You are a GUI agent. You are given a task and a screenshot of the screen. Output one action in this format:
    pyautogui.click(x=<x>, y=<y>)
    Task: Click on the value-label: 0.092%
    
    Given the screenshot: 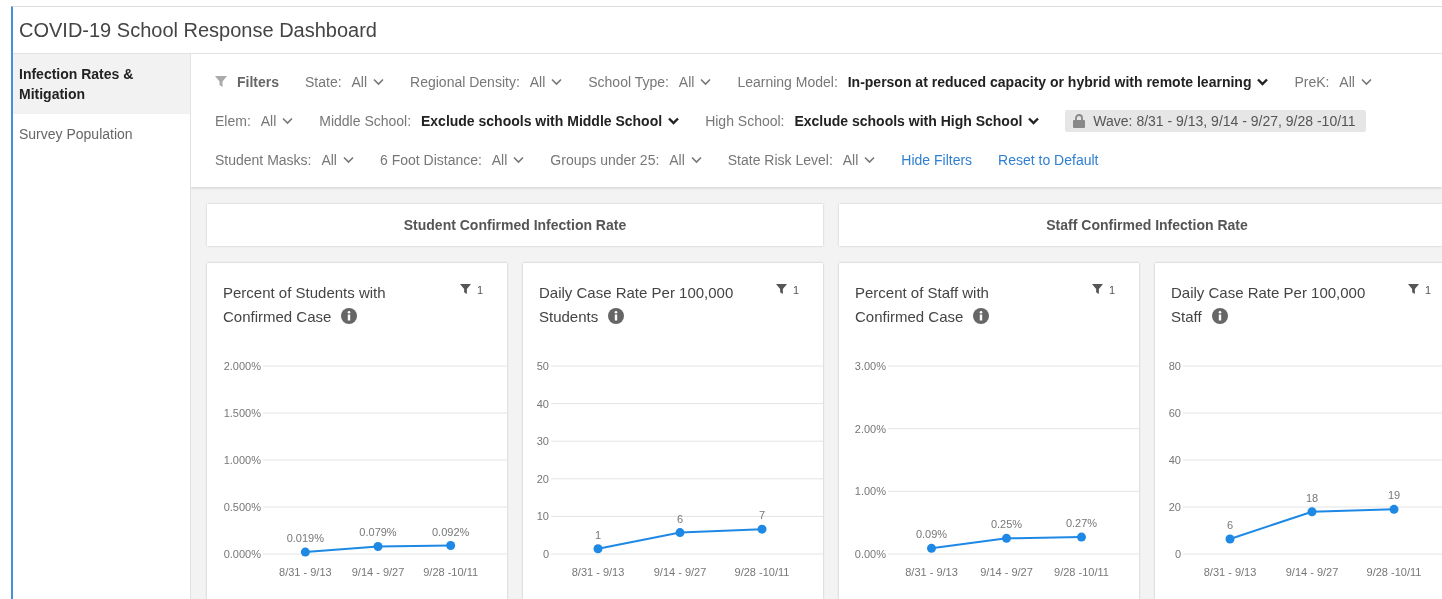 What is the action you would take?
    pyautogui.click(x=451, y=531)
    